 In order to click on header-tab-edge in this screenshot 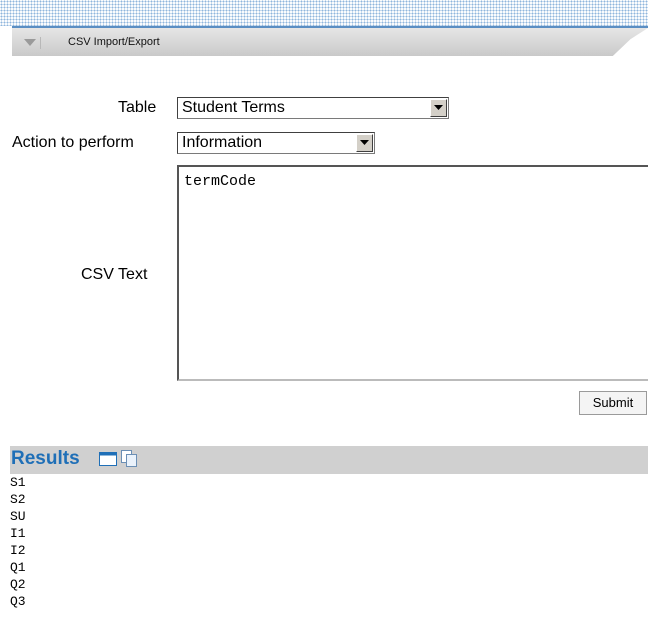, I will do `click(630, 42)`.